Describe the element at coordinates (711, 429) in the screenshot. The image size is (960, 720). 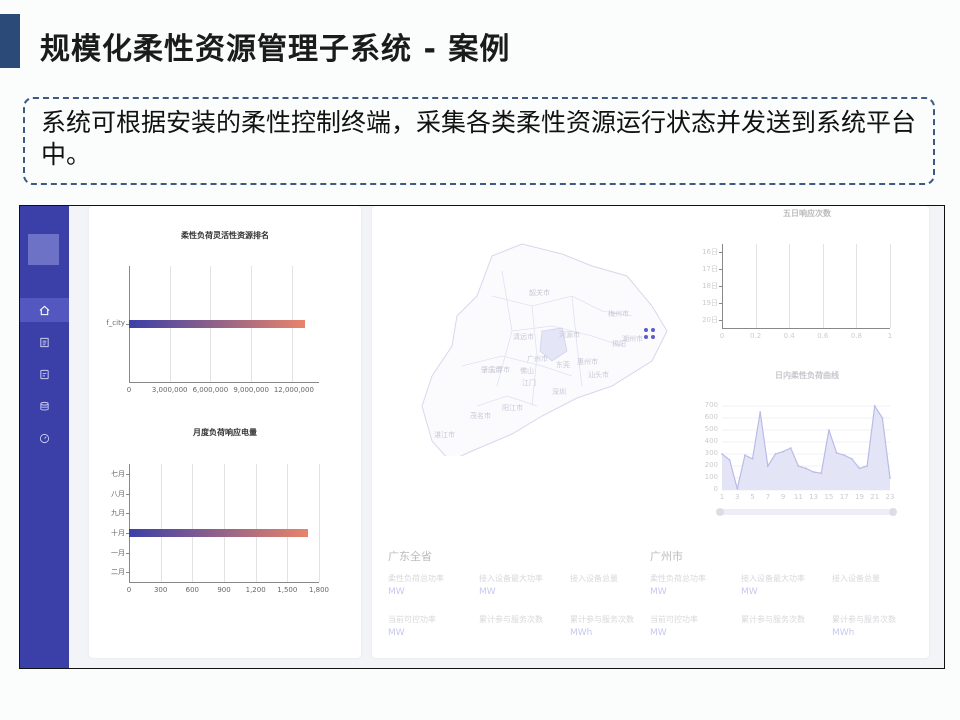
I see `y-tick-label: 500` at that location.